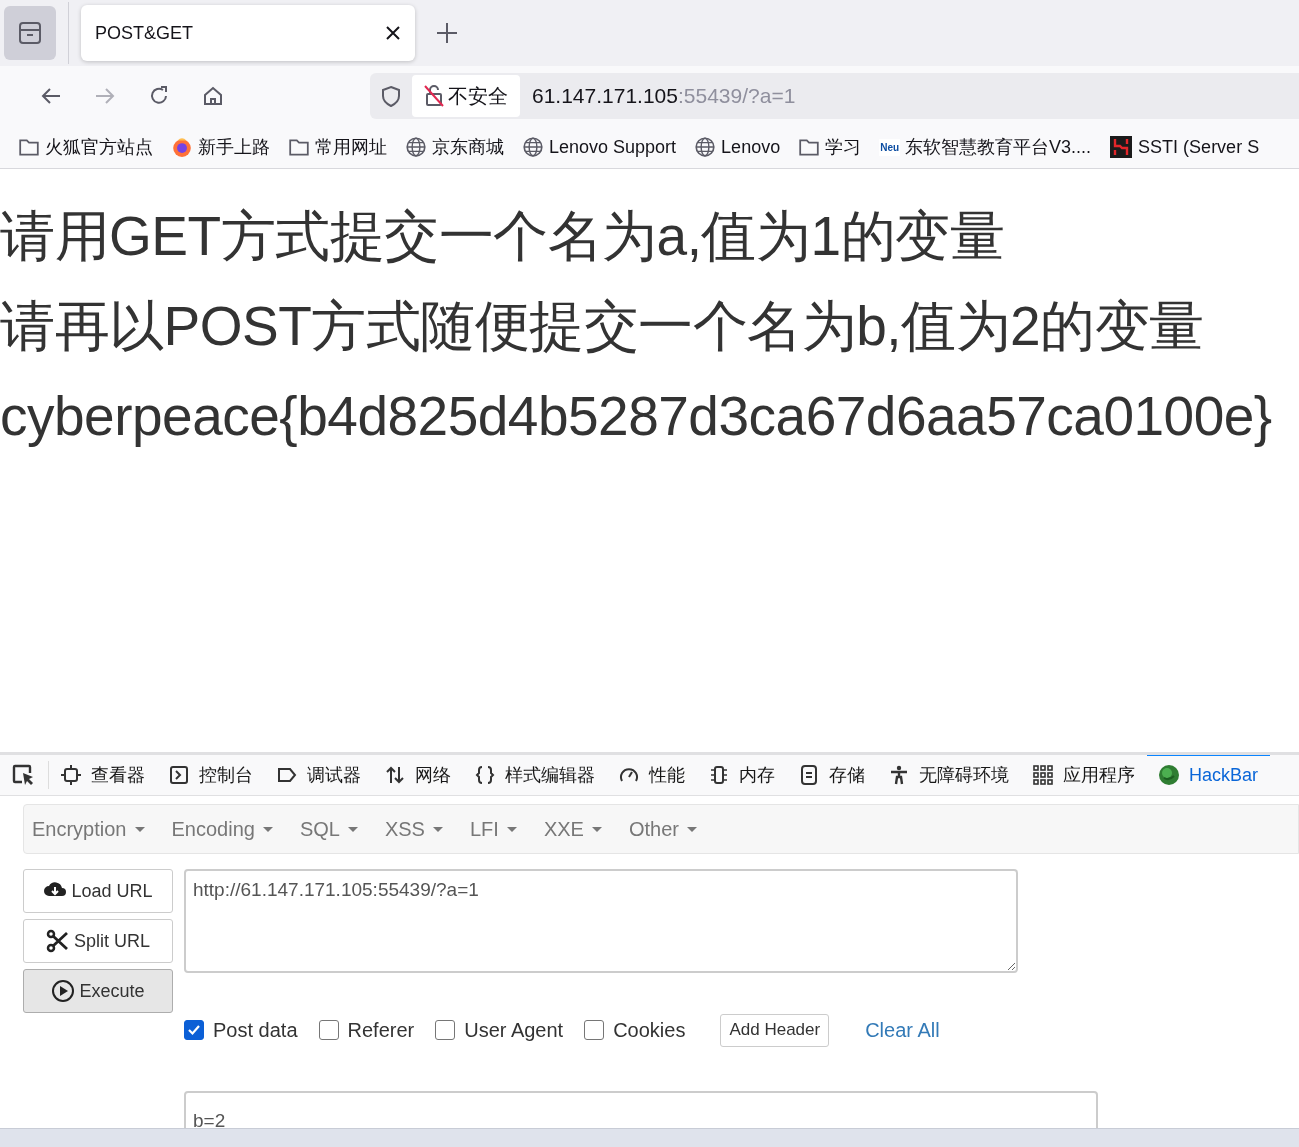  What do you see at coordinates (949, 774) in the screenshot?
I see `devtools-tab: 无障碍环境` at bounding box center [949, 774].